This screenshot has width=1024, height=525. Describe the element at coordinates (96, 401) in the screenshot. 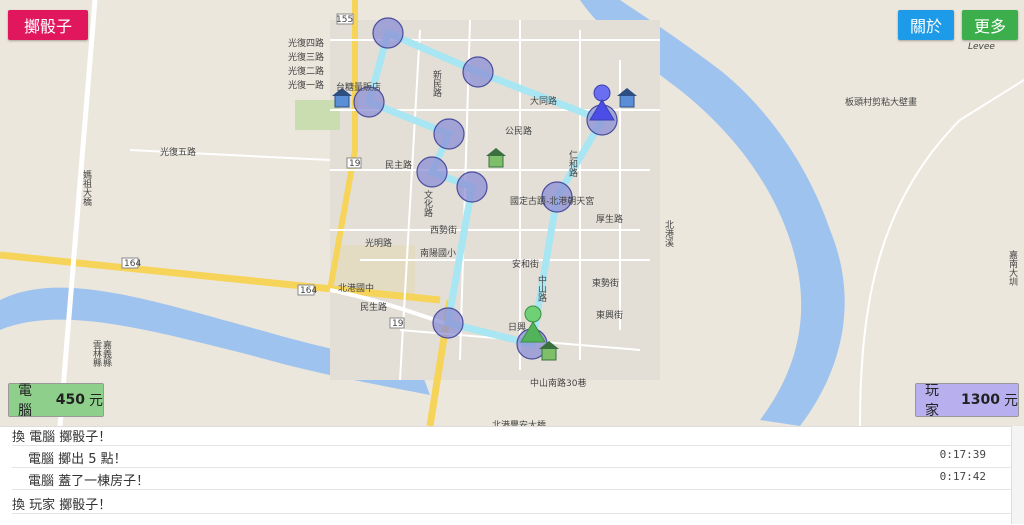

I see `computer-unit: 元` at that location.